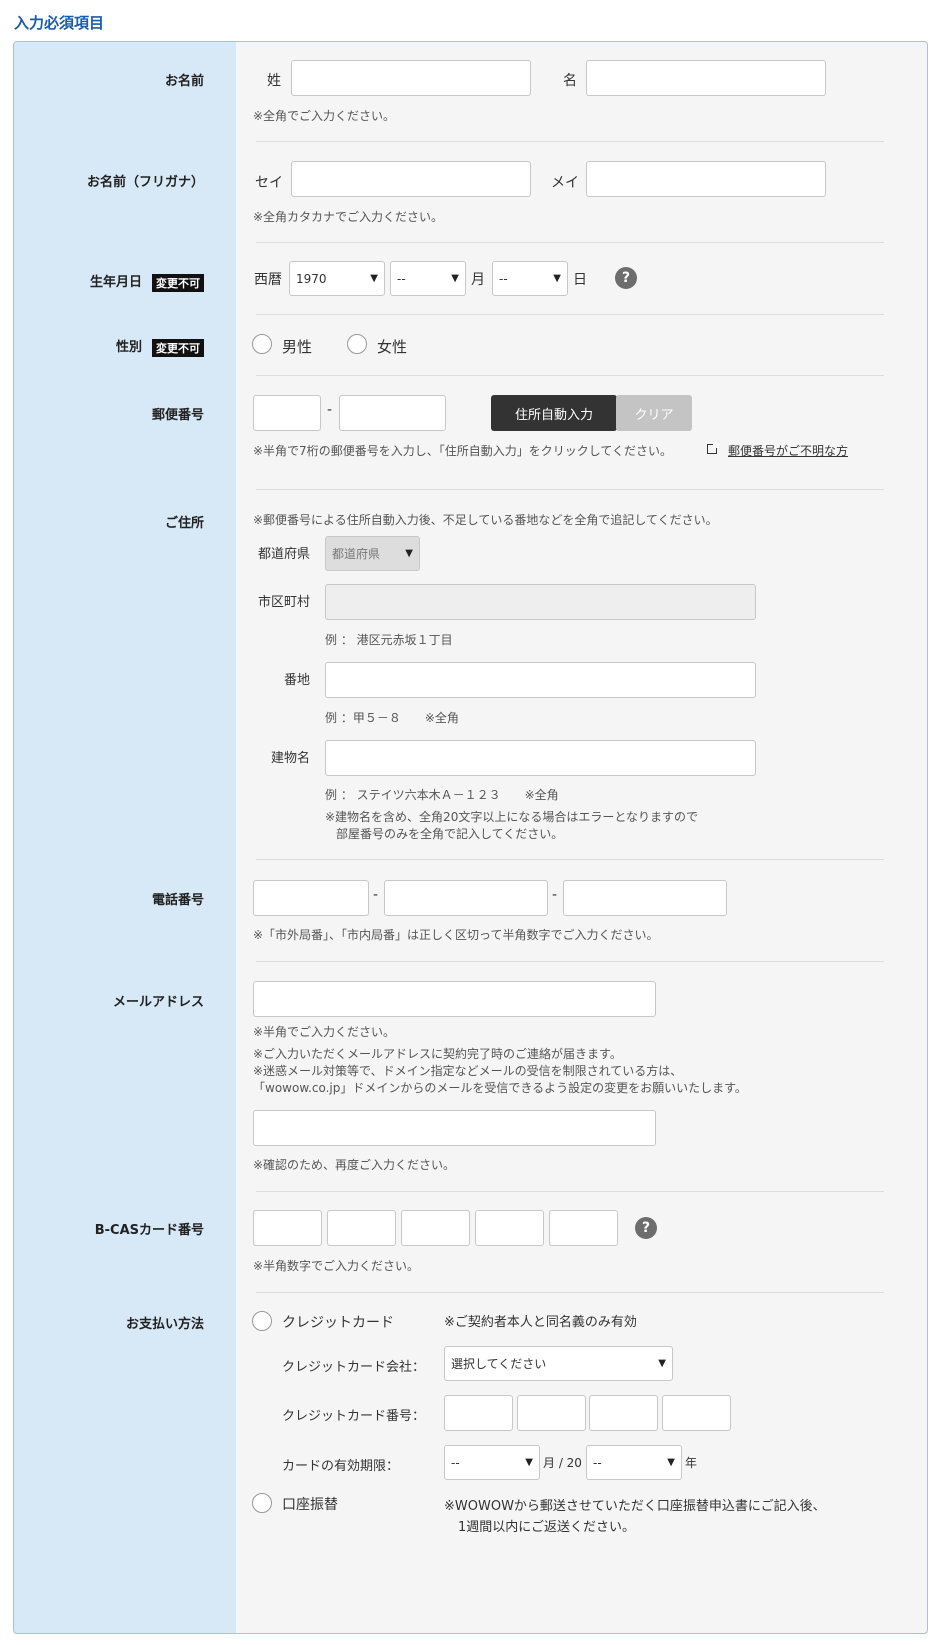 The height and width of the screenshot is (1645, 939). Describe the element at coordinates (59, 23) in the screenshot. I see `section-title: 入力必須項目` at that location.